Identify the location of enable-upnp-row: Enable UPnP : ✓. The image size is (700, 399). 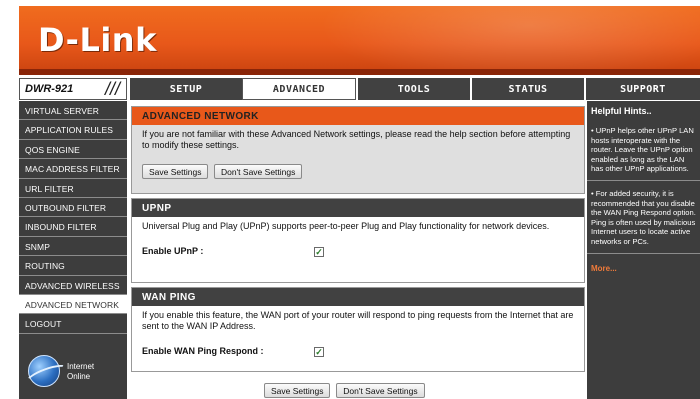
(358, 251).